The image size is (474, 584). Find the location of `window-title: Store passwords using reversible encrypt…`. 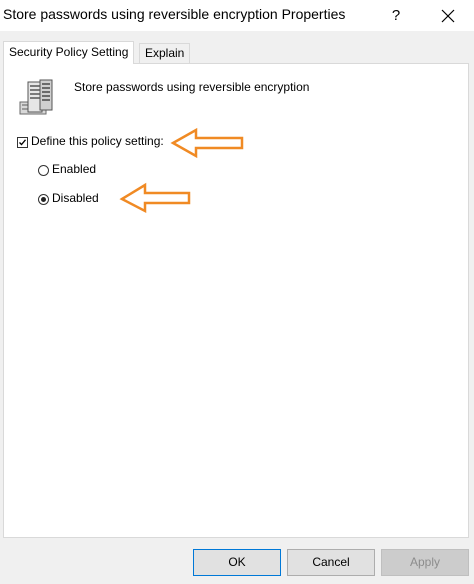

window-title: Store passwords using reversible encrypt… is located at coordinates (174, 14).